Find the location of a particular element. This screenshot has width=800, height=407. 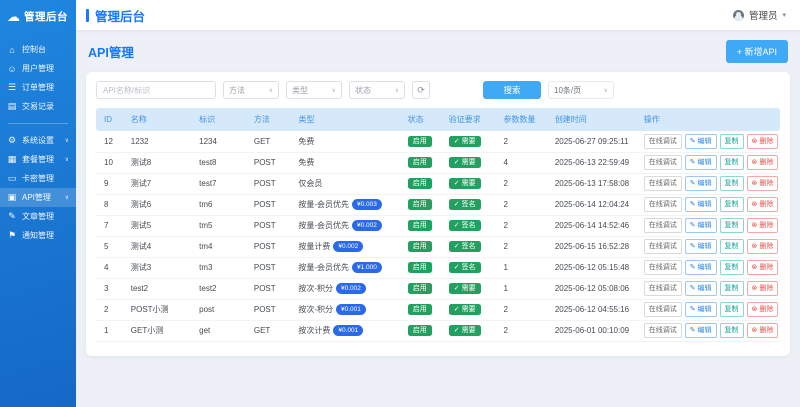

cell-params: 2 is located at coordinates (525, 205).